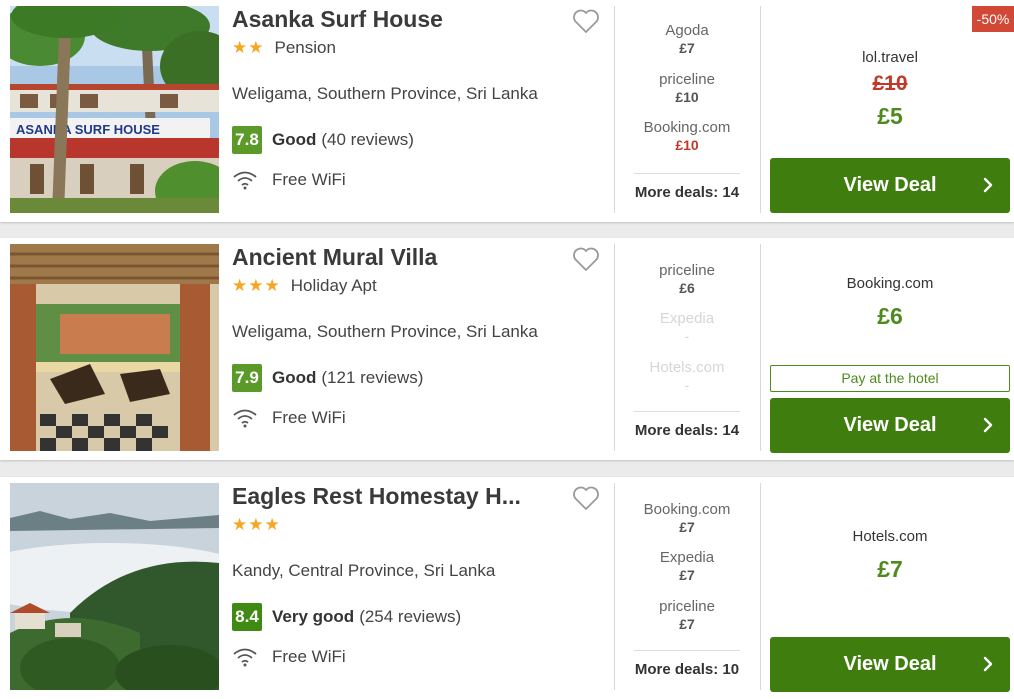 This screenshot has width=1014, height=699. Describe the element at coordinates (367, 139) in the screenshot. I see `review-count: (40 reviews)` at that location.